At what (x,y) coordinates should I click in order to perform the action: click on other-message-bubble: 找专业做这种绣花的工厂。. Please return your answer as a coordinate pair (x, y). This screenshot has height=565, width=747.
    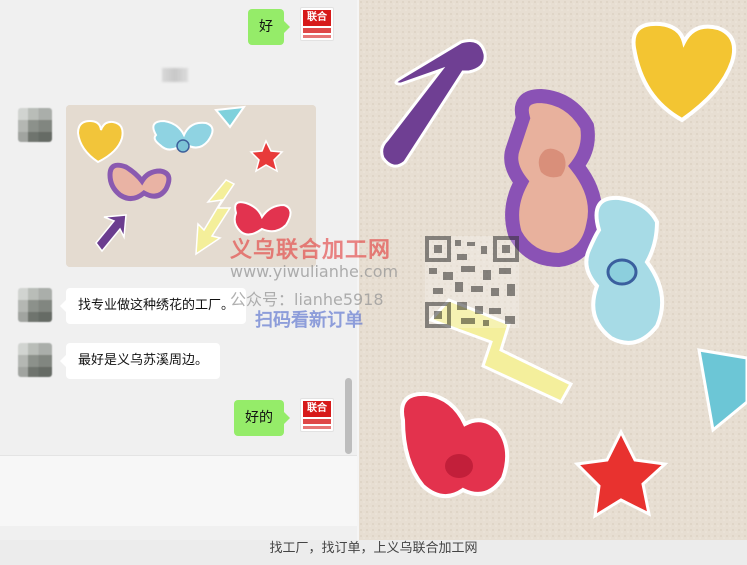
    Looking at the image, I should click on (153, 306).